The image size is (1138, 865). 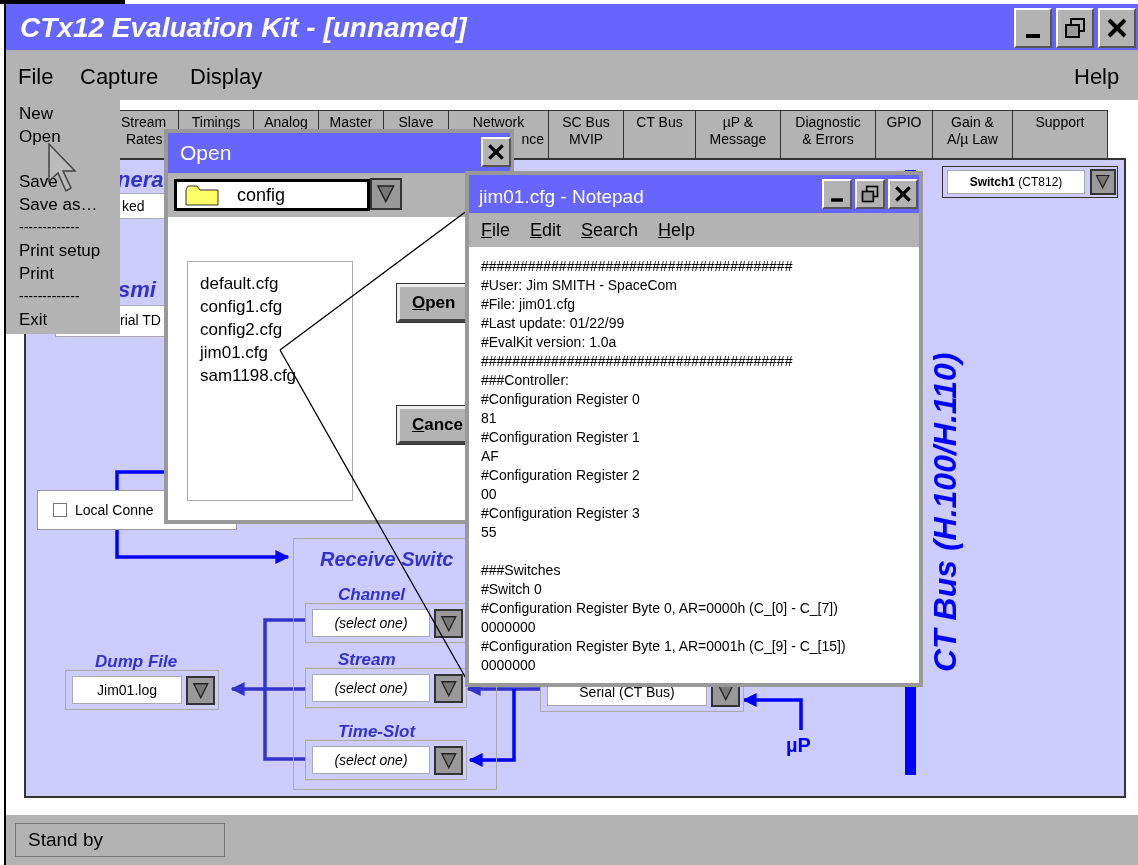 What do you see at coordinates (276, 306) in the screenshot?
I see `list-item: config1.cfg` at bounding box center [276, 306].